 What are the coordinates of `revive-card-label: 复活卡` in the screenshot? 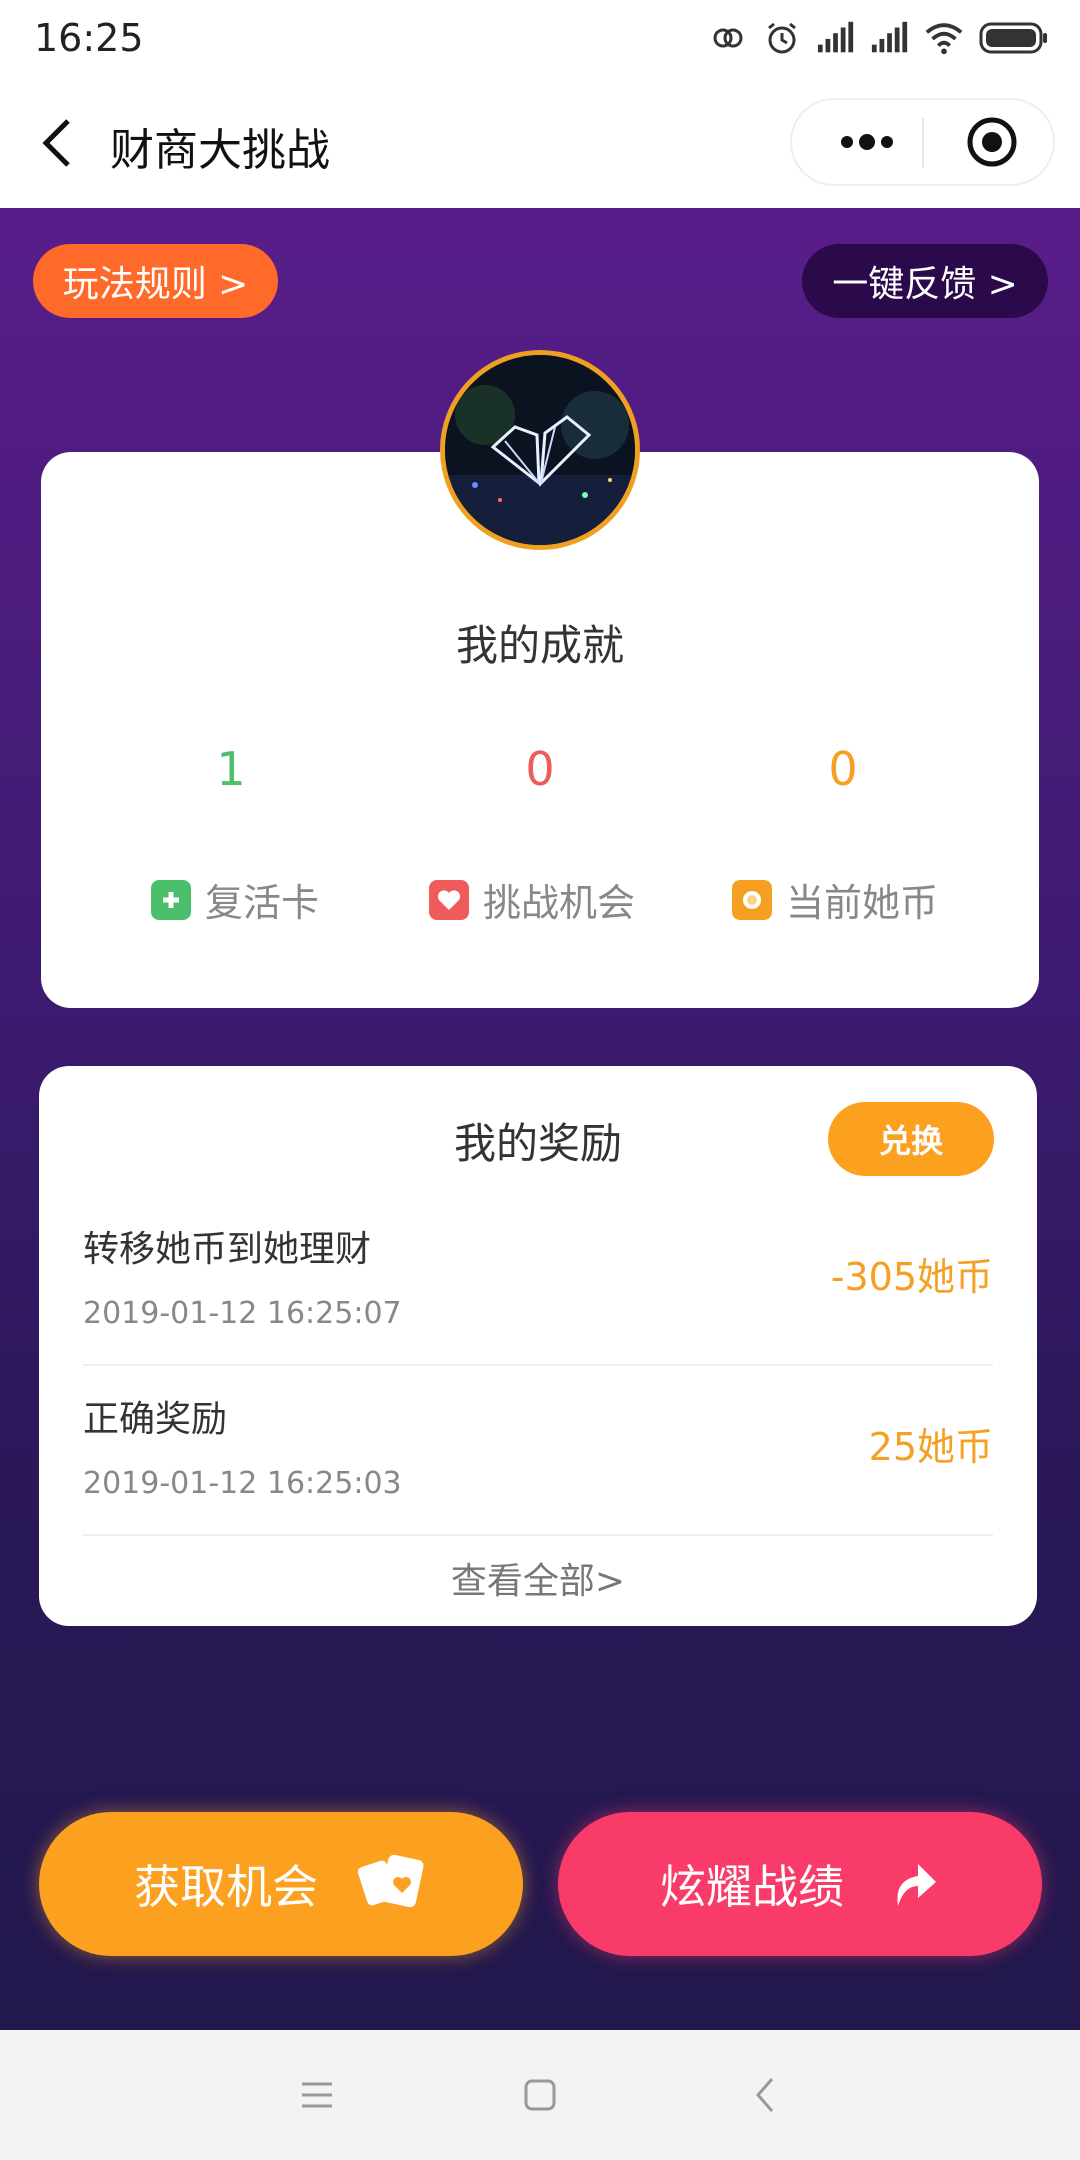 It's located at (262, 903).